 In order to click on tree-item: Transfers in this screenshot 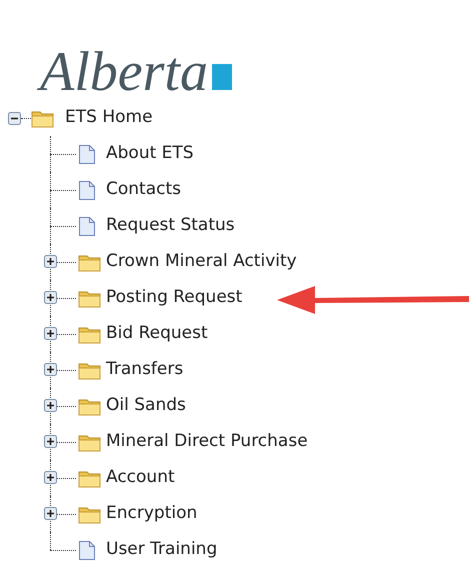, I will do `click(145, 370)`.